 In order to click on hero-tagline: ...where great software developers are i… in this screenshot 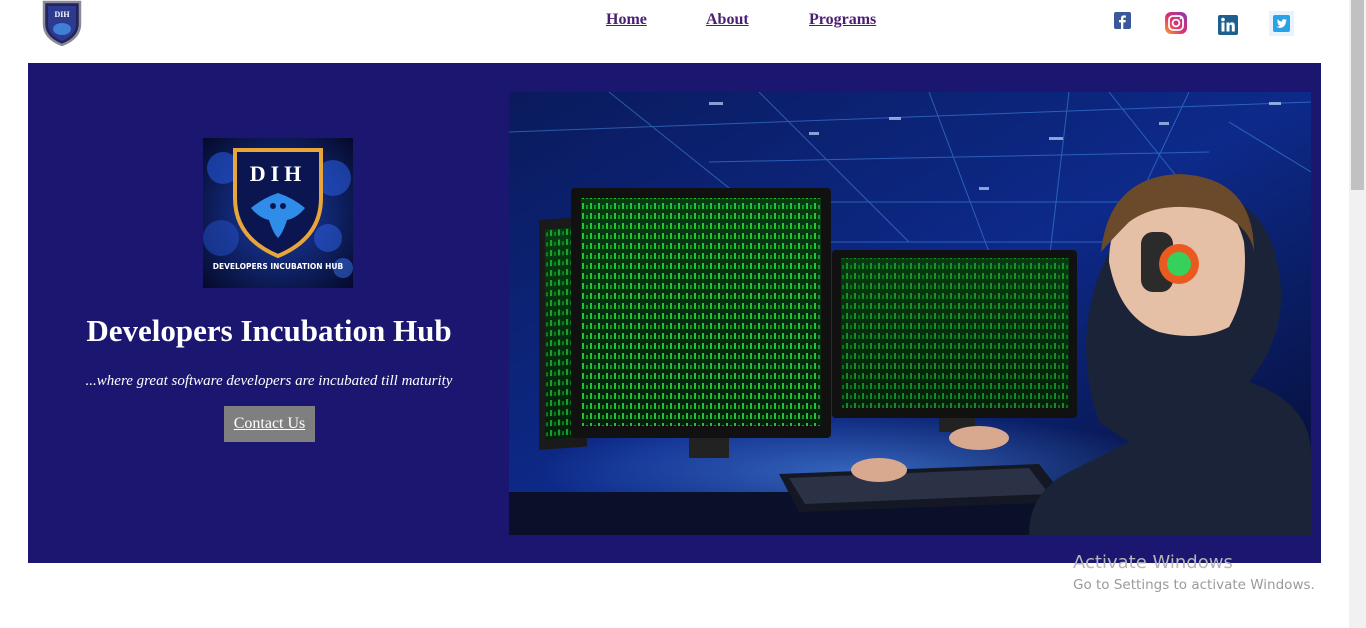, I will do `click(269, 381)`.